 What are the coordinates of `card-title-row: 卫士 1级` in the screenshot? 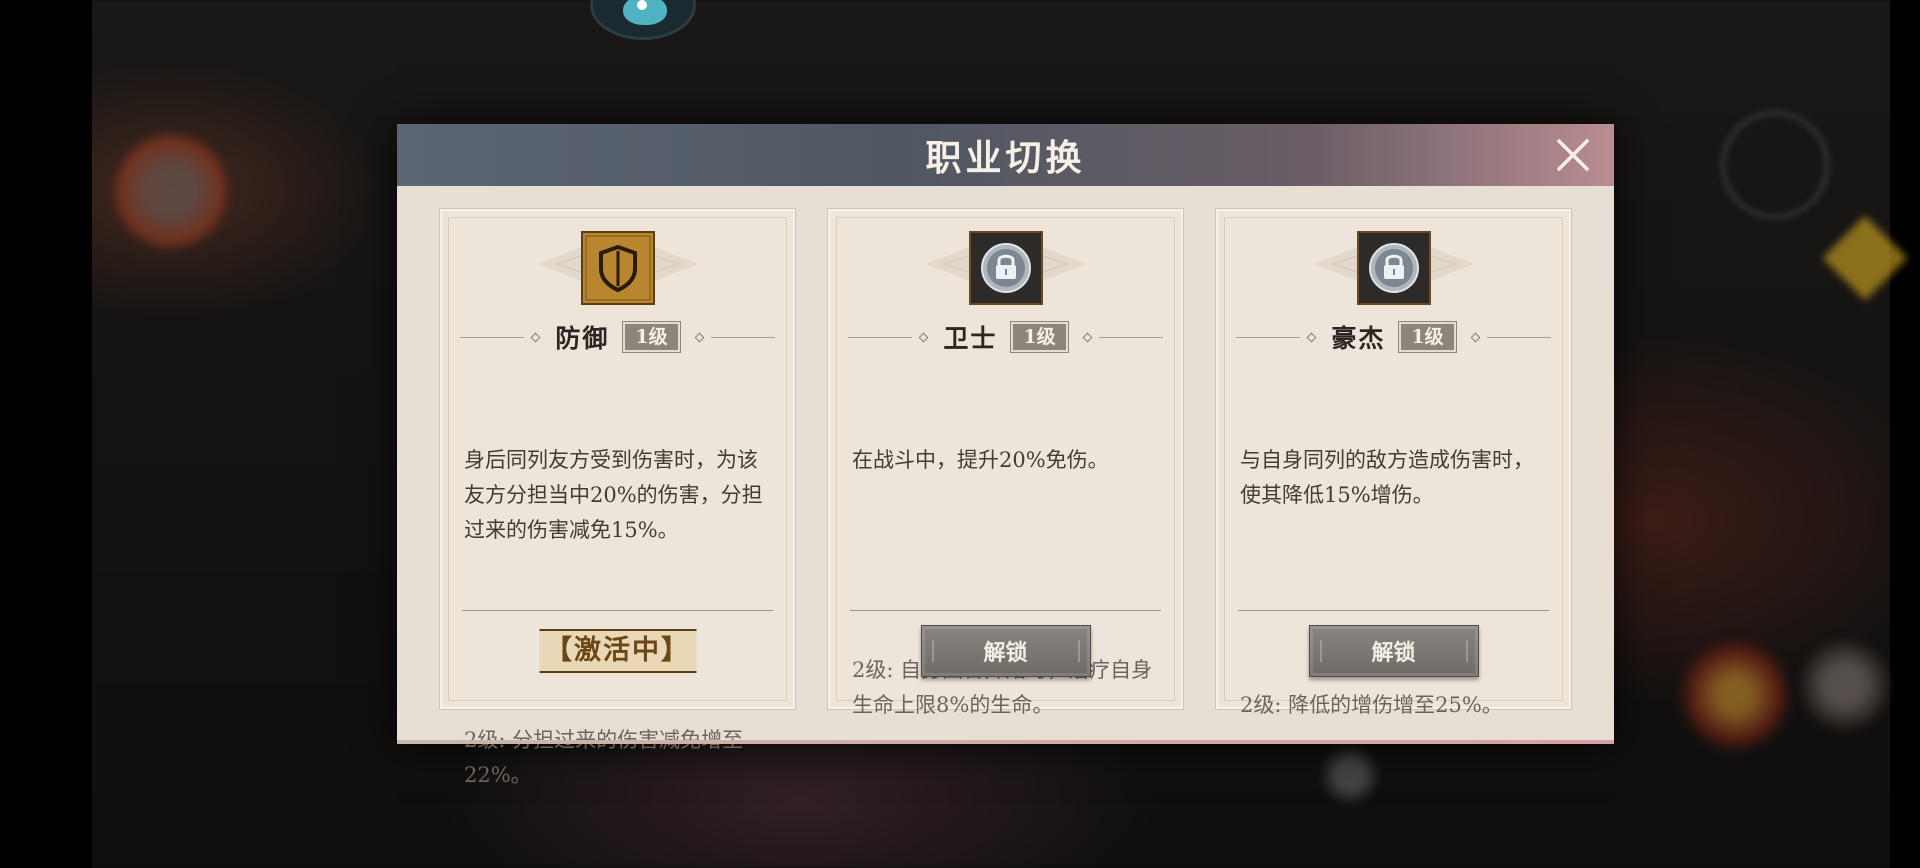 It's located at (1005, 337).